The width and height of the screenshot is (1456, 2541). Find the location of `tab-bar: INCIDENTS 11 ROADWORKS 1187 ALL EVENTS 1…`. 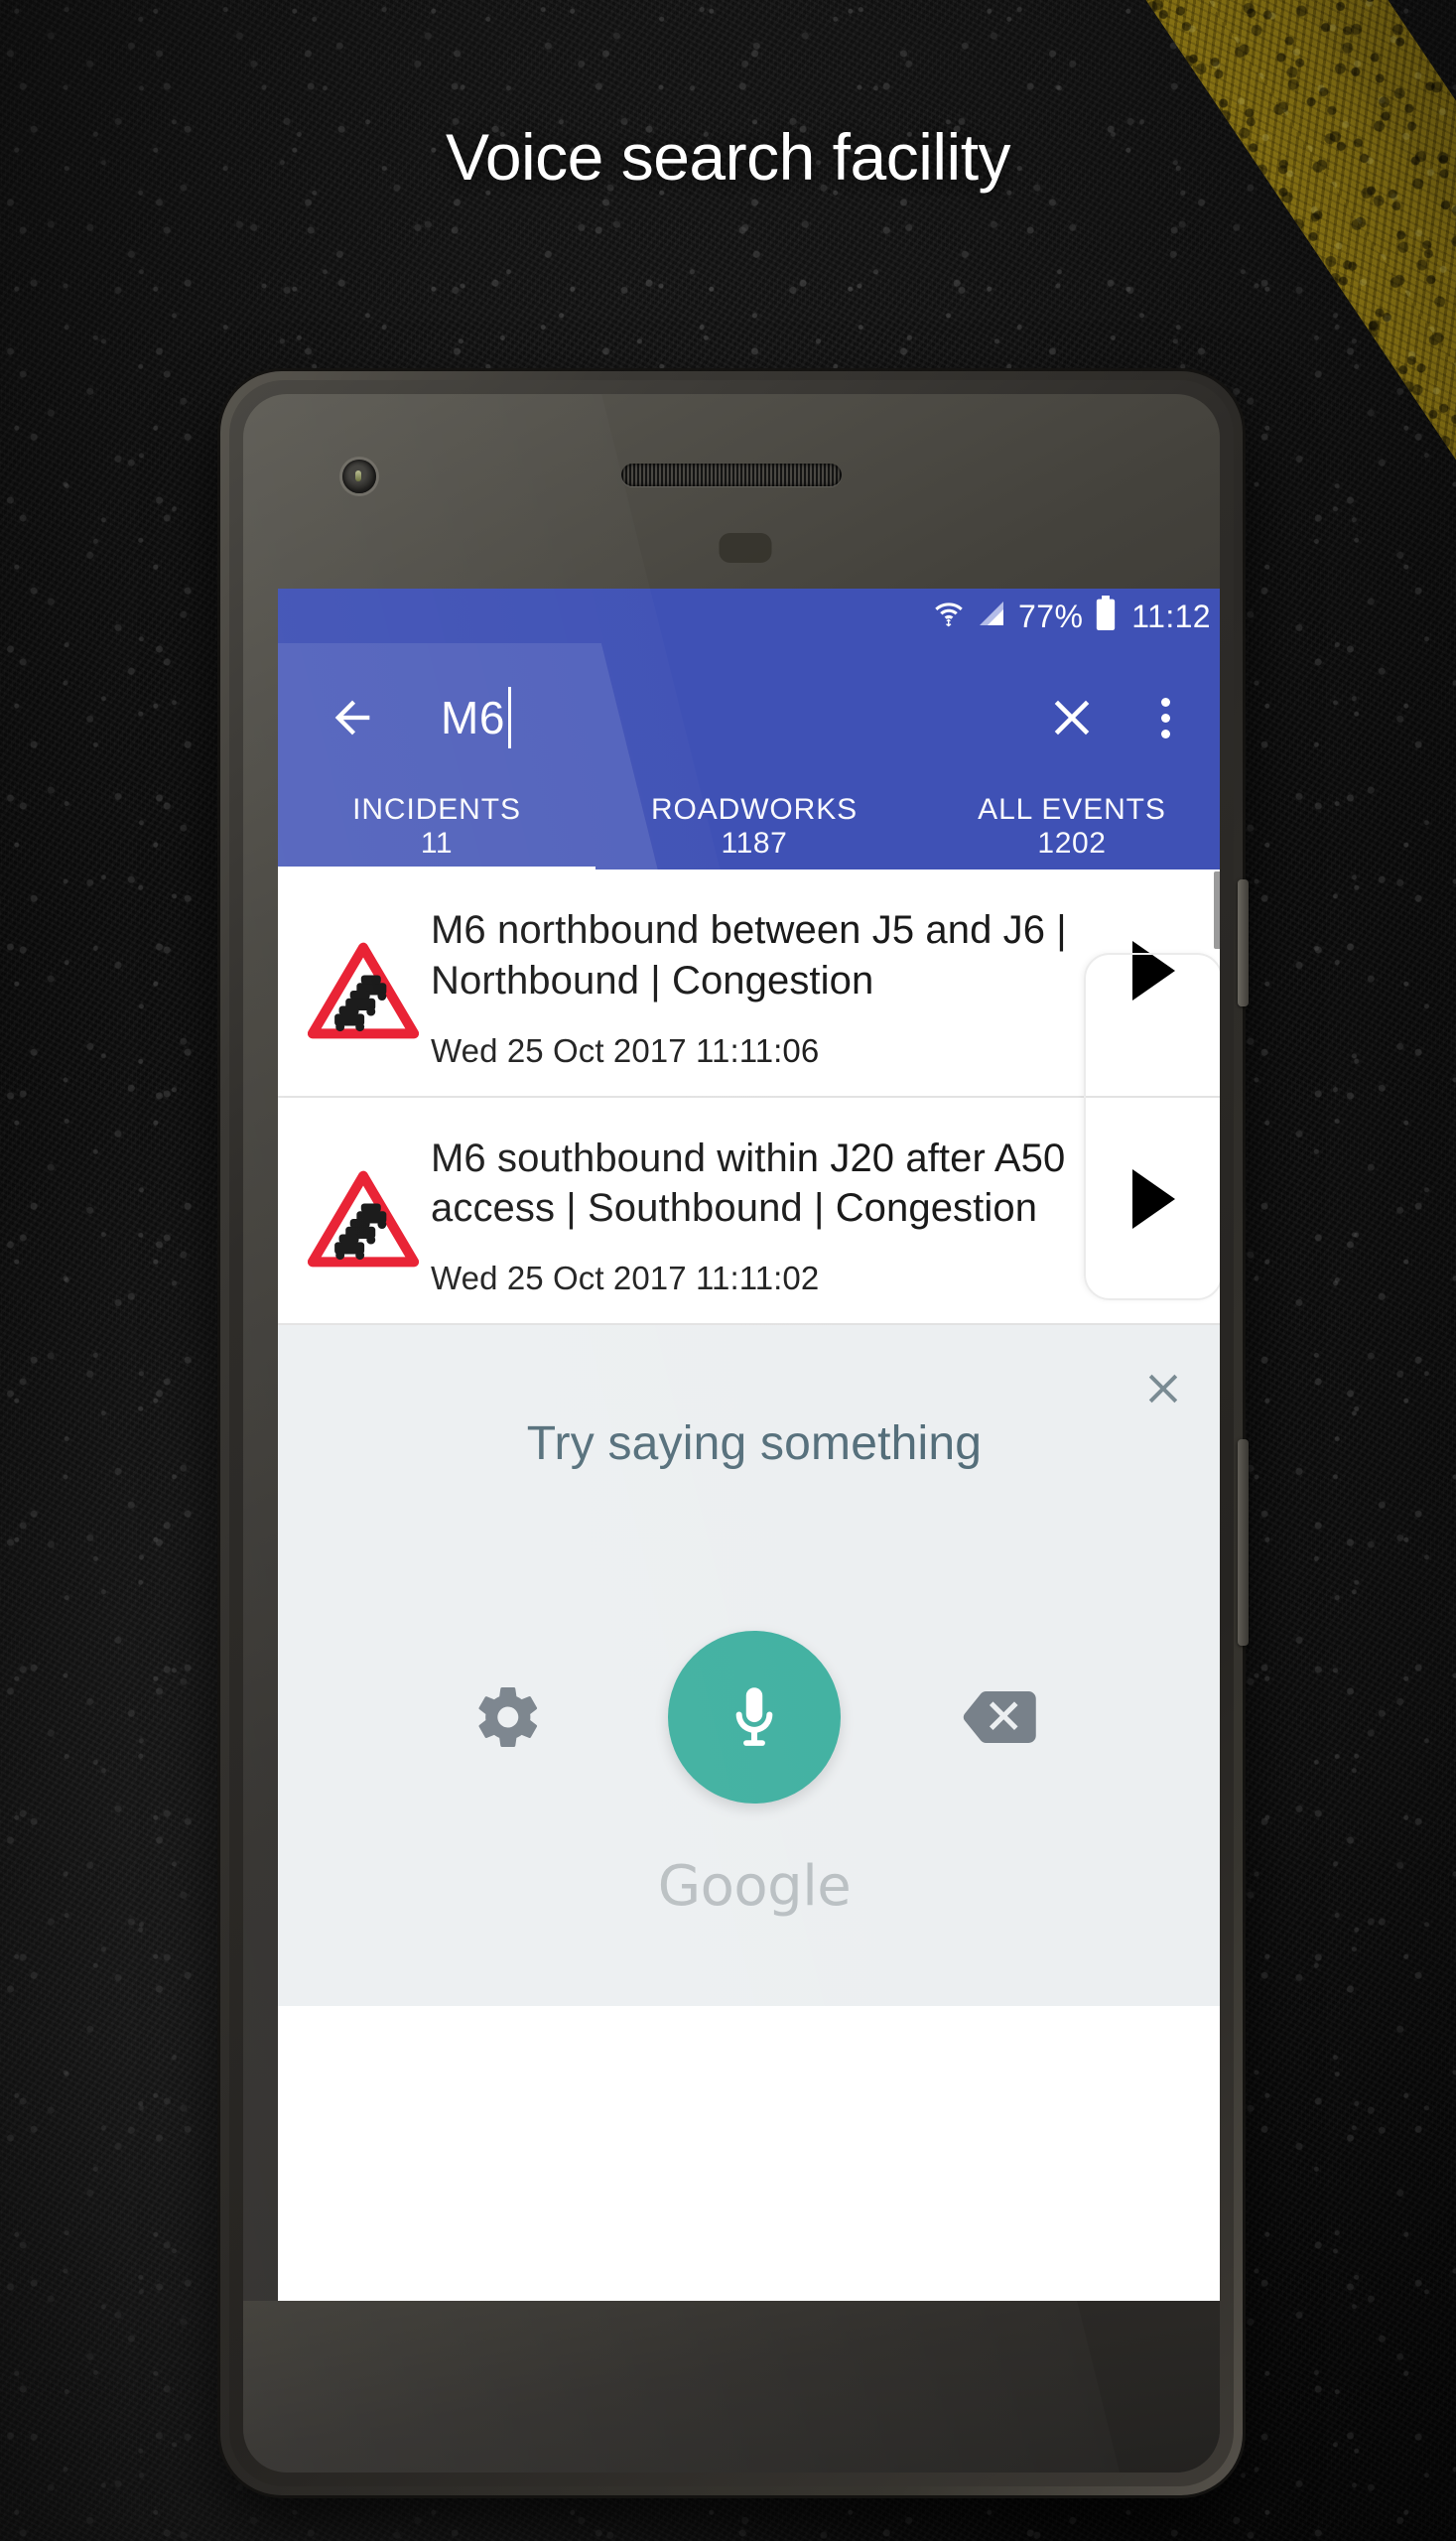

tab-bar: INCIDENTS 11 ROADWORKS 1187 ALL EVENTS 1… is located at coordinates (749, 830).